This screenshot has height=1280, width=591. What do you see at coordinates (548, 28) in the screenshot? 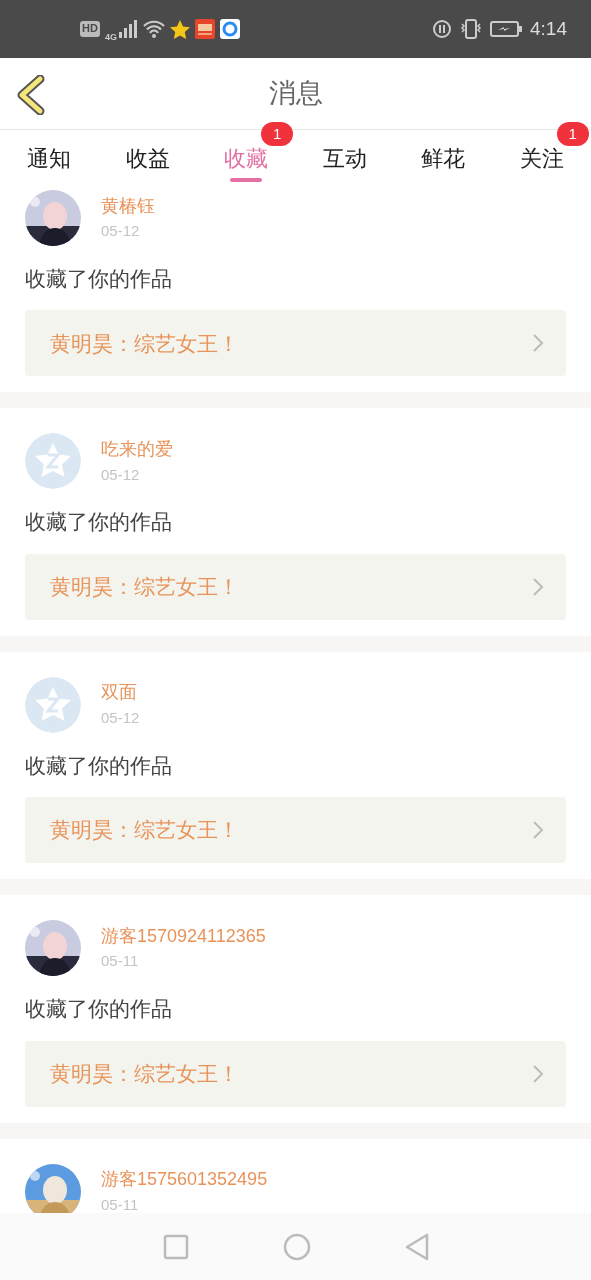
I see `clock: 4:14` at bounding box center [548, 28].